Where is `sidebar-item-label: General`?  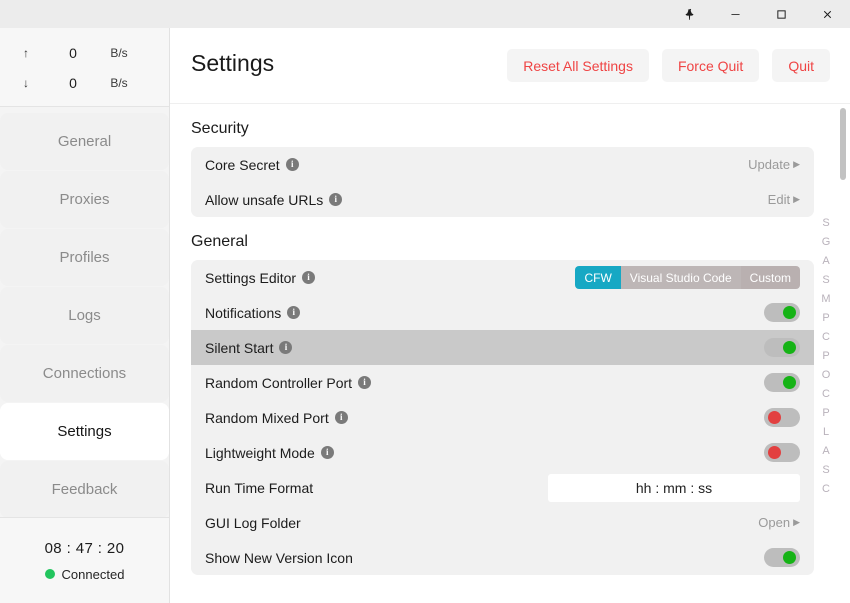 sidebar-item-label: General is located at coordinates (84, 141).